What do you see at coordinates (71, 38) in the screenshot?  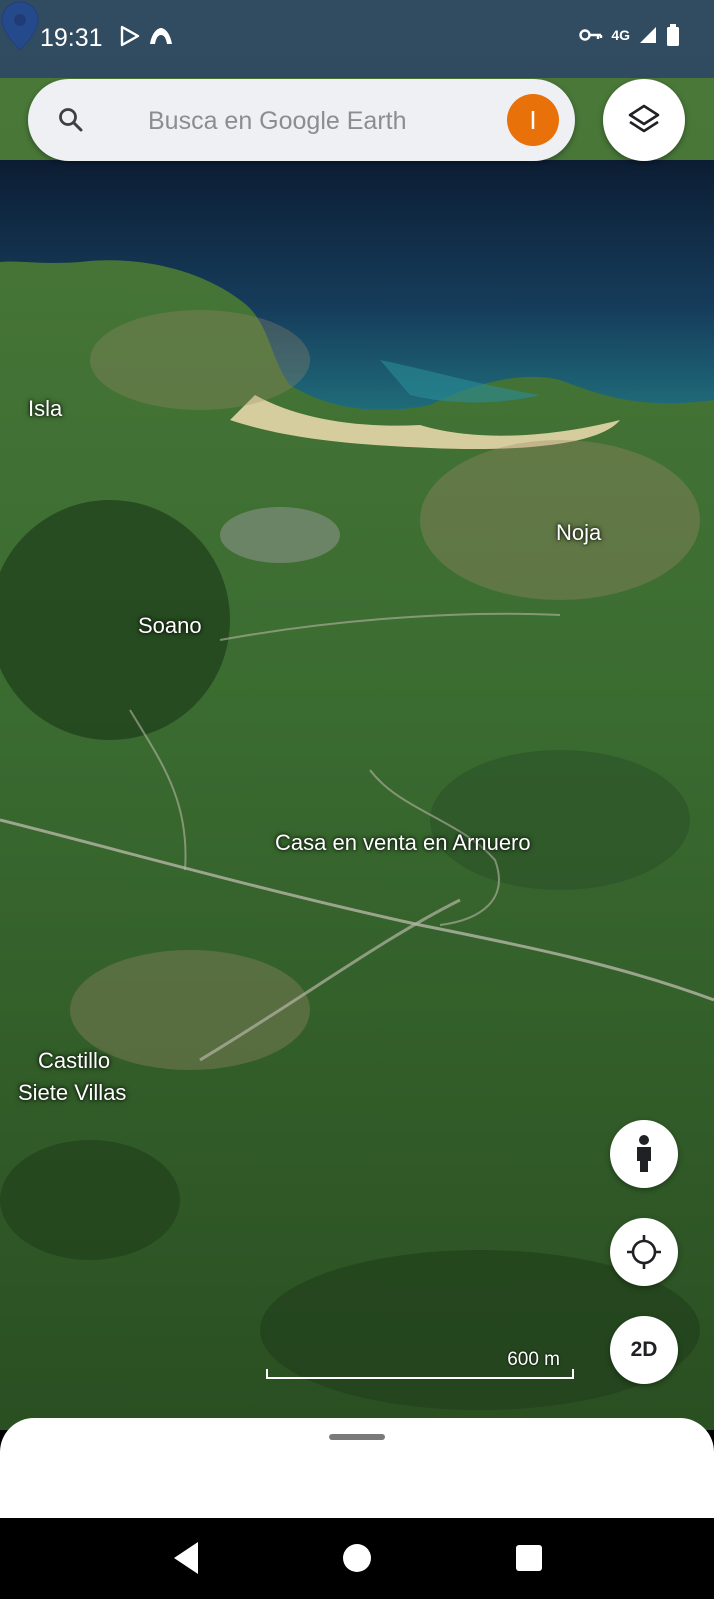 I see `status-time: 19:31` at bounding box center [71, 38].